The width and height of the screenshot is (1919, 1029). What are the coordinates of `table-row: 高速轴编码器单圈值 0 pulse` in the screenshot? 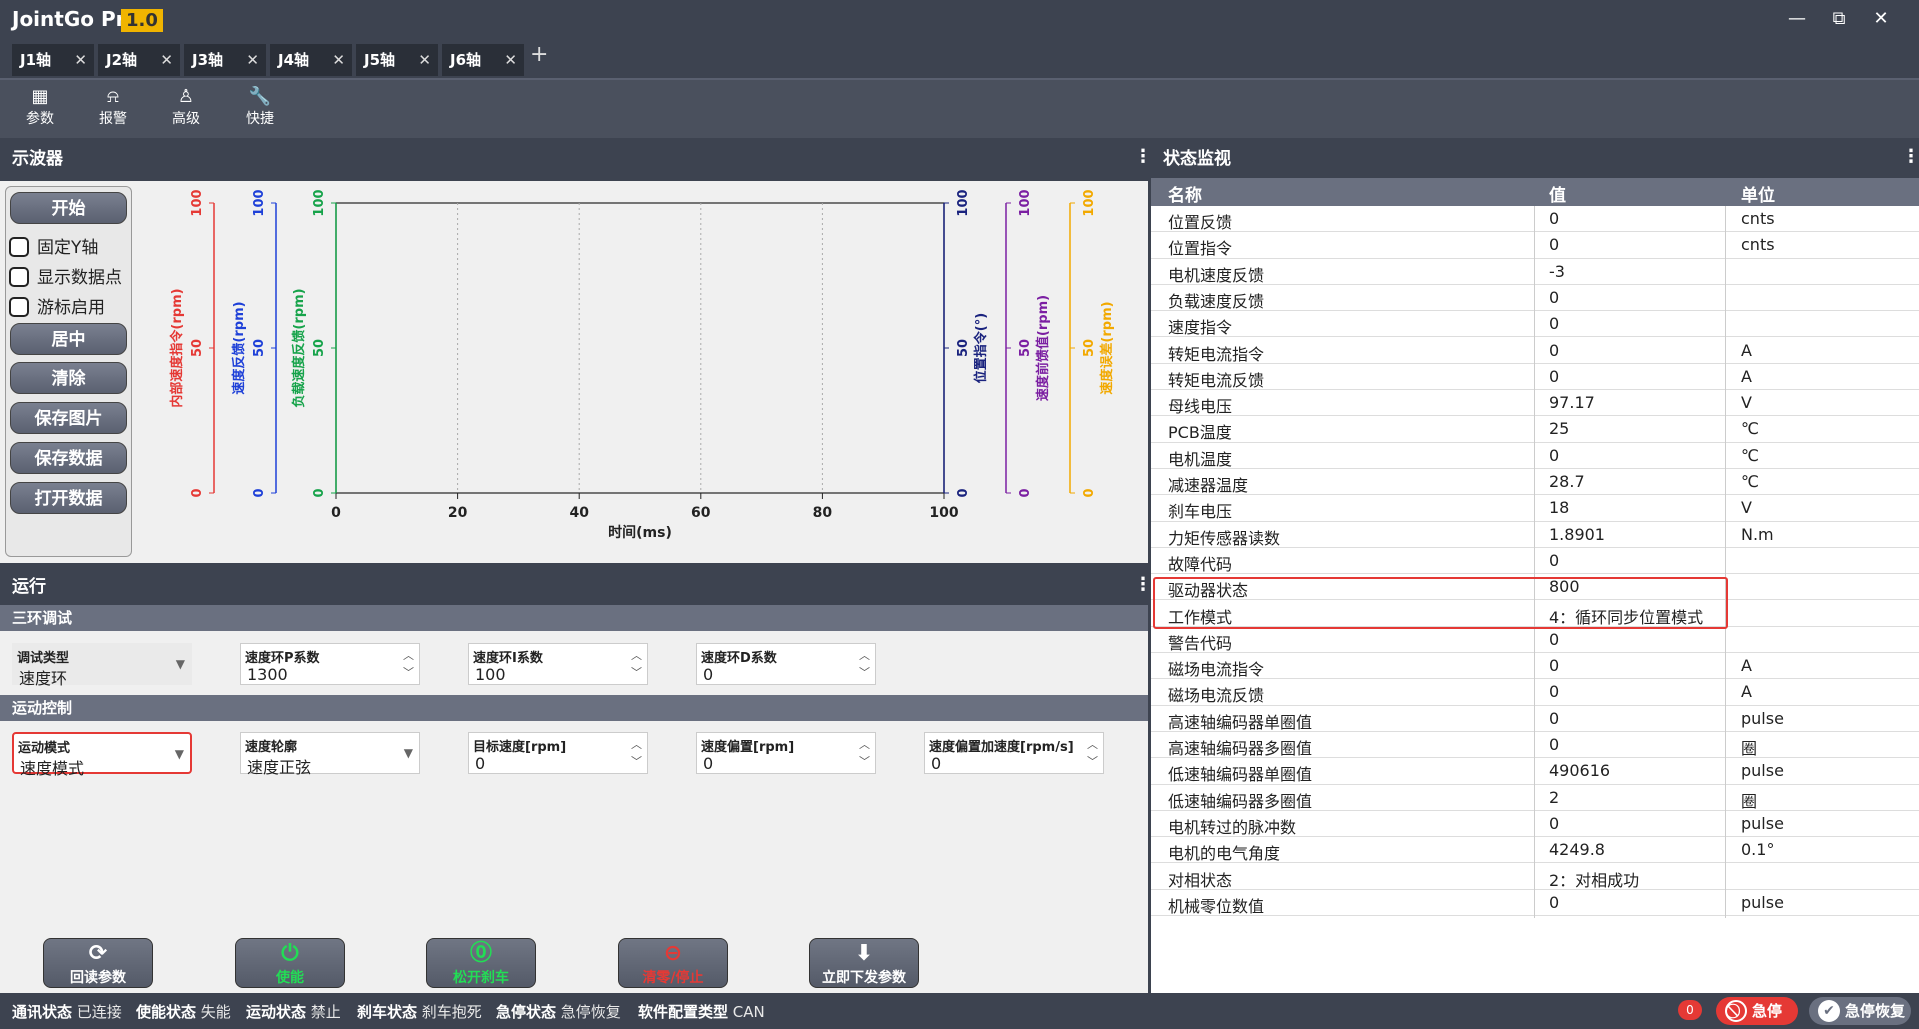 It's located at (1535, 719).